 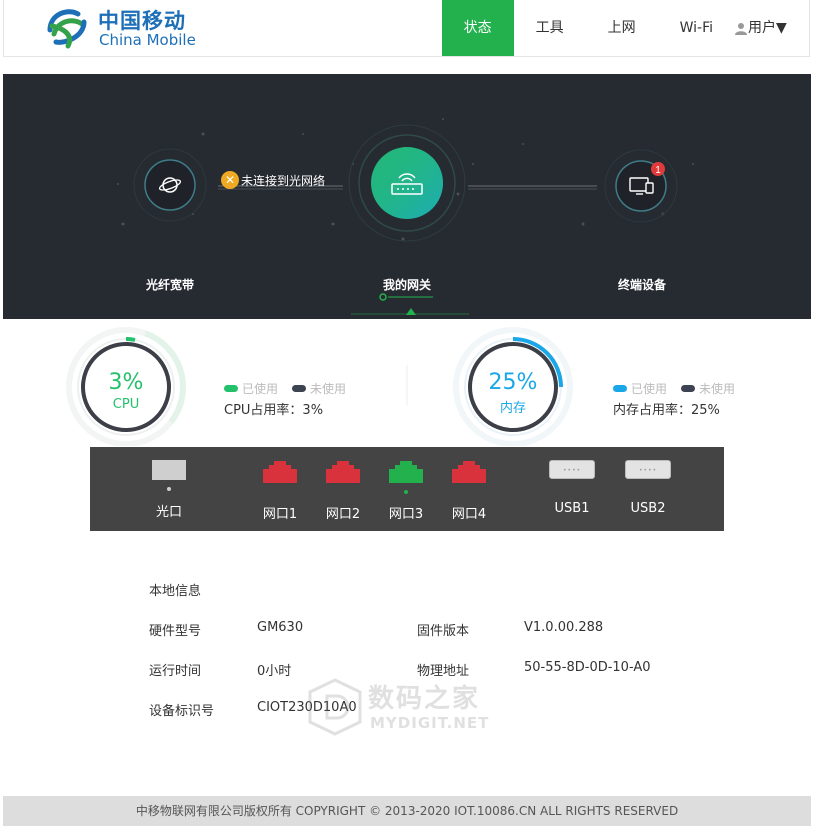 I want to click on nav-user-menu: 用户▼, so click(x=772, y=28).